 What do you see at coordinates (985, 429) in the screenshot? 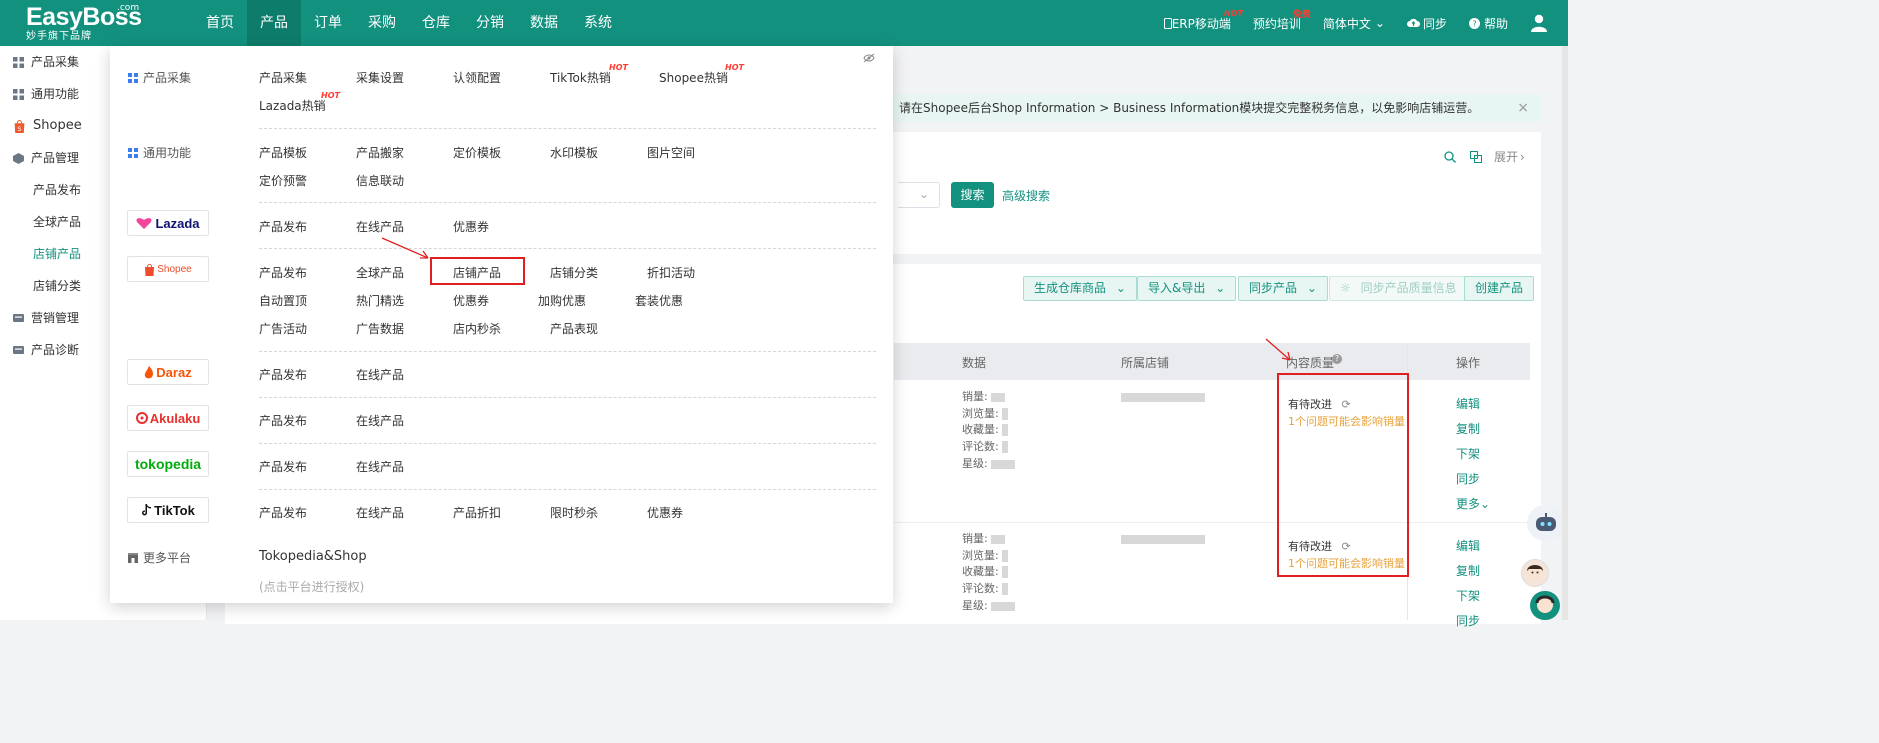
I see `stat-favorites: 收藏量:` at bounding box center [985, 429].